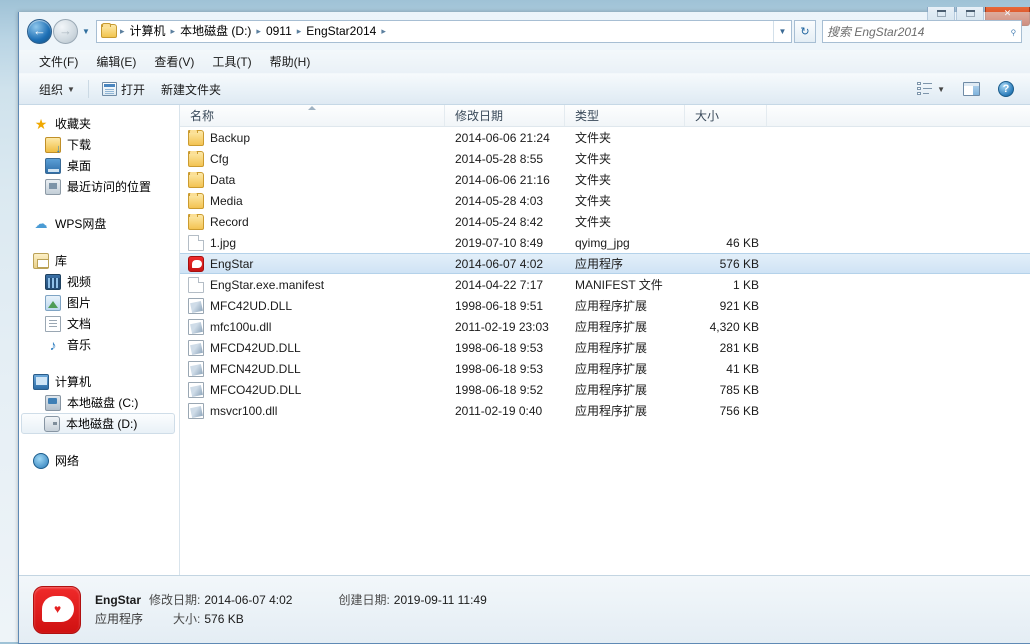 The image size is (1030, 644). Describe the element at coordinates (41, 123) in the screenshot. I see `star-icon: ★` at that location.